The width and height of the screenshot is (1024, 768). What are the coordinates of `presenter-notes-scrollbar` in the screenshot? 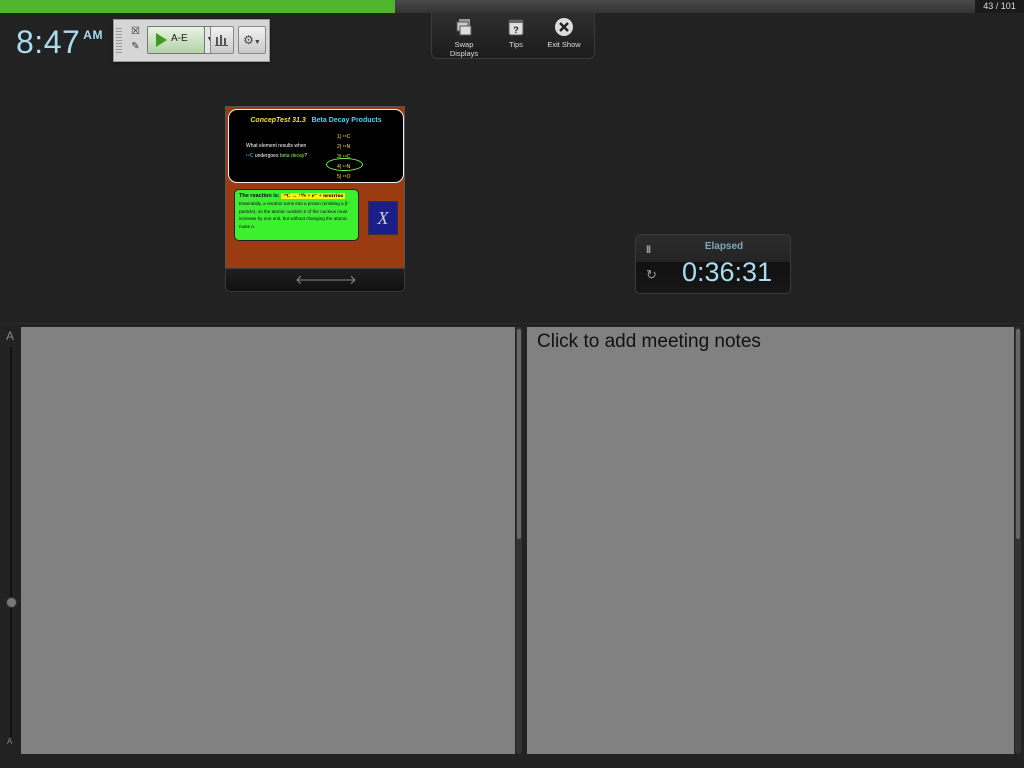 It's located at (519, 540).